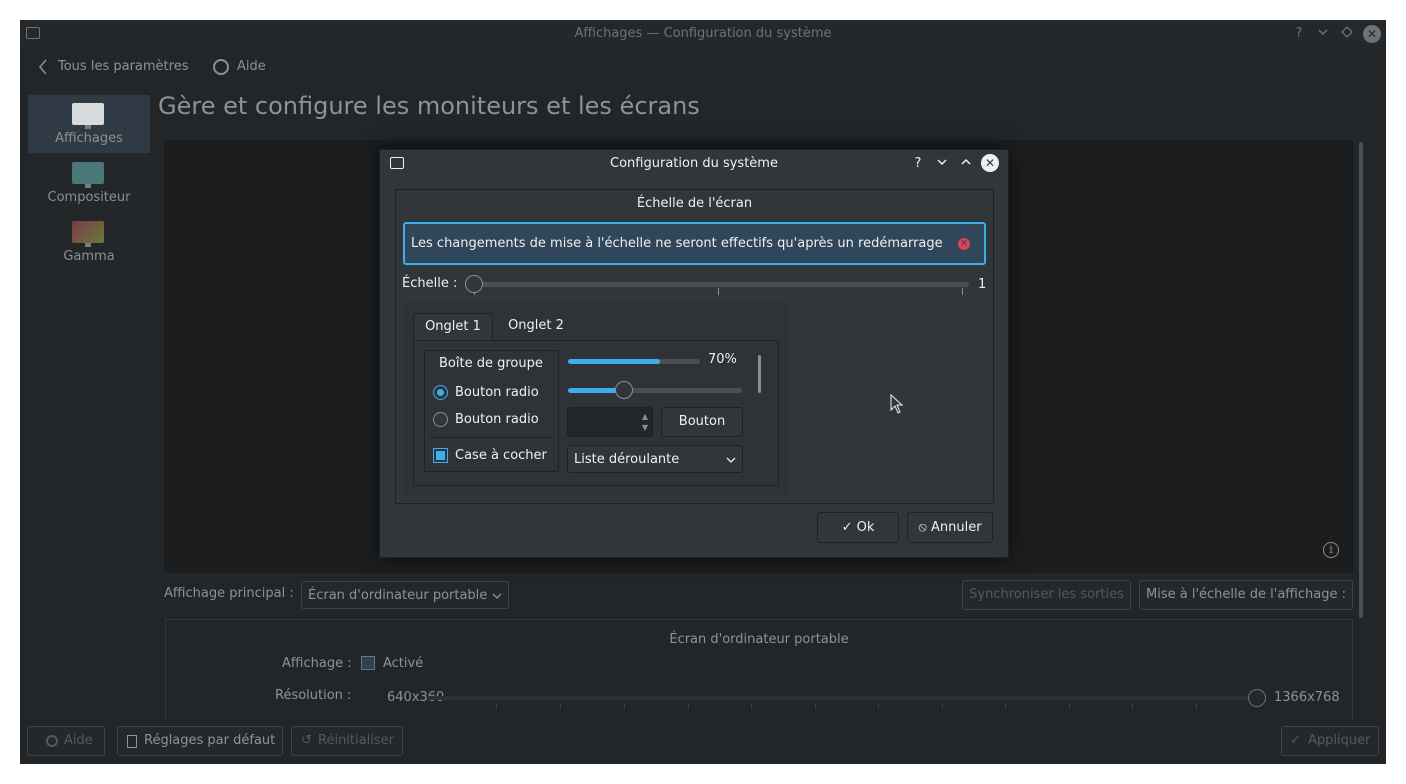 This screenshot has height=784, width=1406. Describe the element at coordinates (759, 374) in the screenshot. I see `vertical-scrollbar` at that location.